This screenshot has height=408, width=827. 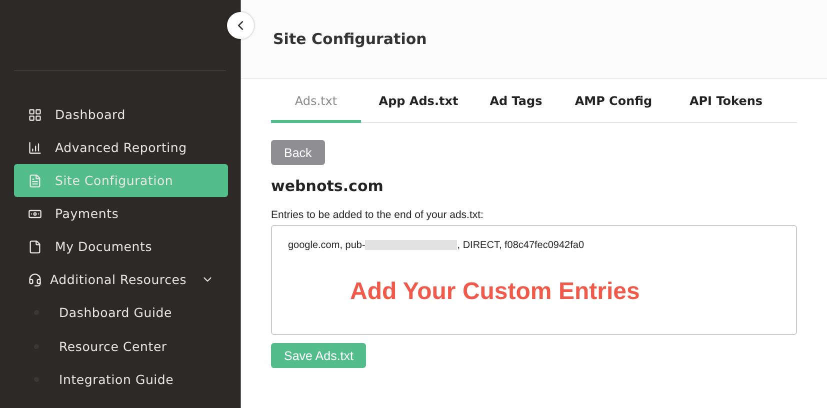 What do you see at coordinates (137, 346) in the screenshot?
I see `sidebar-subitem: Resource Center` at bounding box center [137, 346].